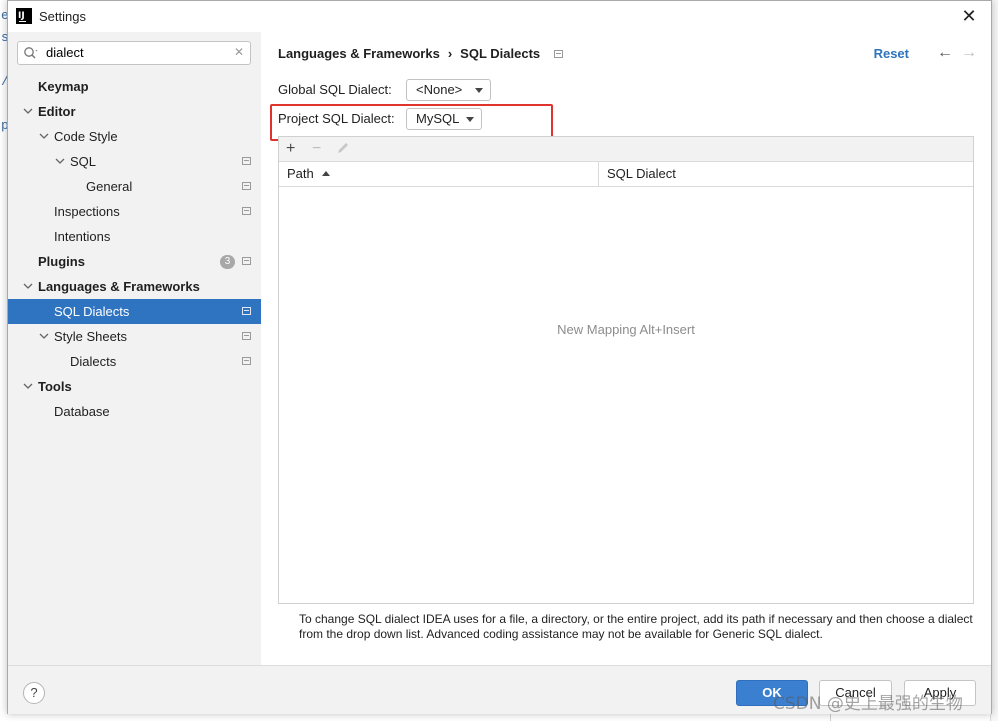 This screenshot has width=998, height=721. Describe the element at coordinates (500, 53) in the screenshot. I see `breadcrumb-current: SQL Dialects` at that location.